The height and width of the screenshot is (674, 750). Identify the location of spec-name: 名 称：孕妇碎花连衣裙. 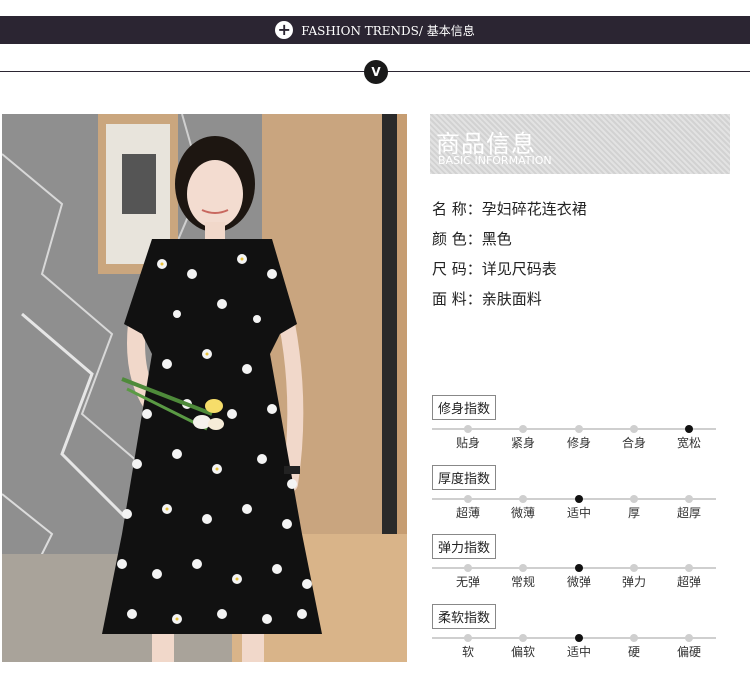
(509, 208).